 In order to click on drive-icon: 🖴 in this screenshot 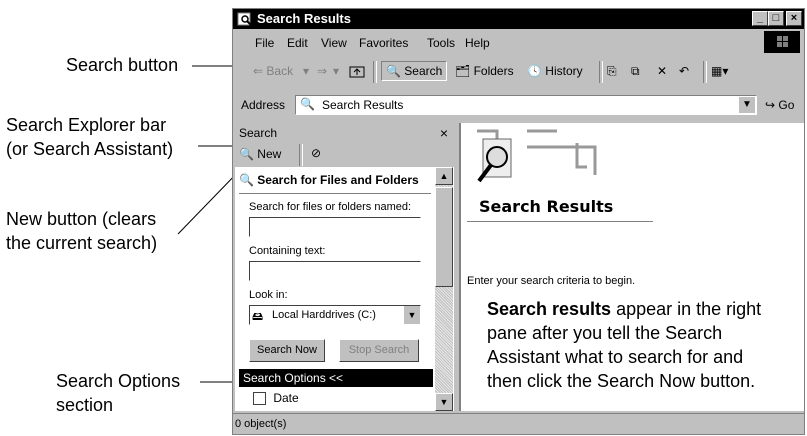, I will do `click(258, 317)`.